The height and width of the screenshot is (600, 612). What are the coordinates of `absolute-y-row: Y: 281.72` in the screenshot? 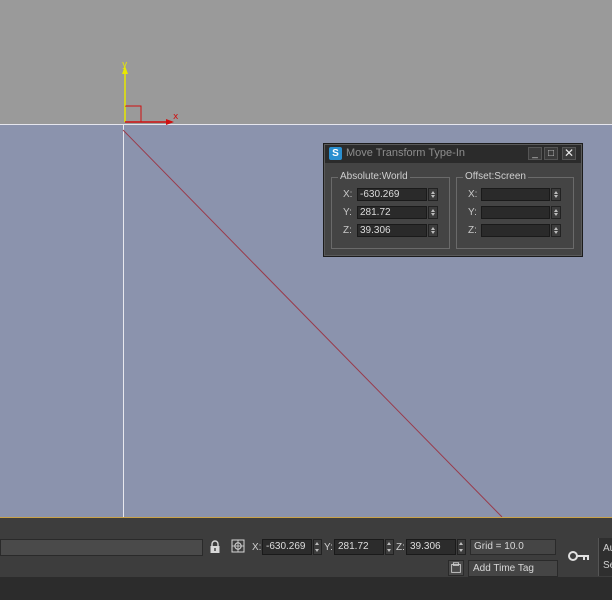 It's located at (390, 213).